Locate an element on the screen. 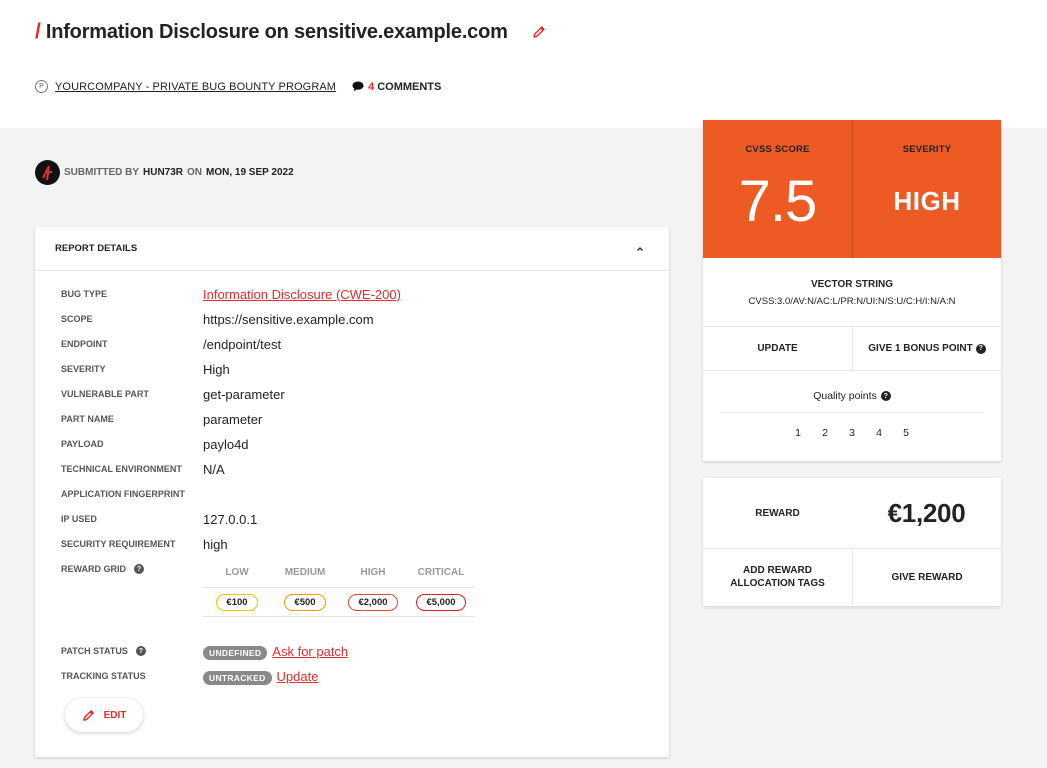 Image resolution: width=1047 pixels, height=768 pixels. quality-point-5: 5 is located at coordinates (906, 433).